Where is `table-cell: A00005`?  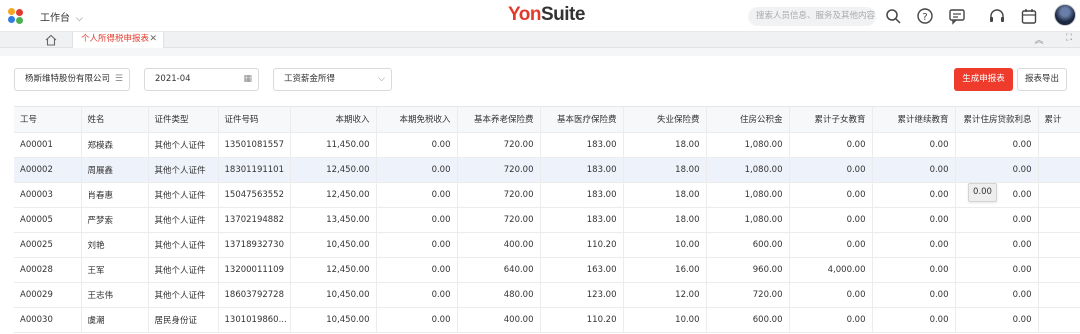
table-cell: A00005 is located at coordinates (48, 220).